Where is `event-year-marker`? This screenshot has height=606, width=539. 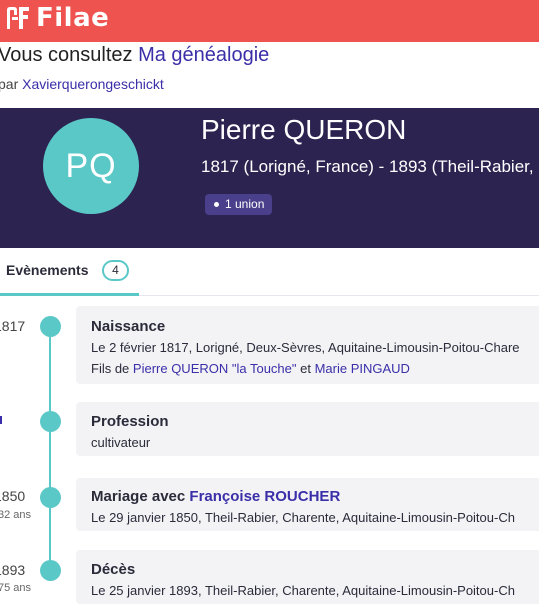
event-year-marker is located at coordinates (1, 420).